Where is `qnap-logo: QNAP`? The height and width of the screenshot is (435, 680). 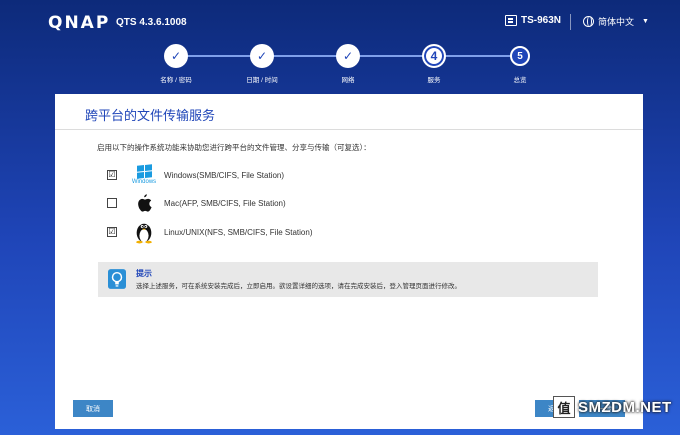
qnap-logo: QNAP is located at coordinates (79, 23).